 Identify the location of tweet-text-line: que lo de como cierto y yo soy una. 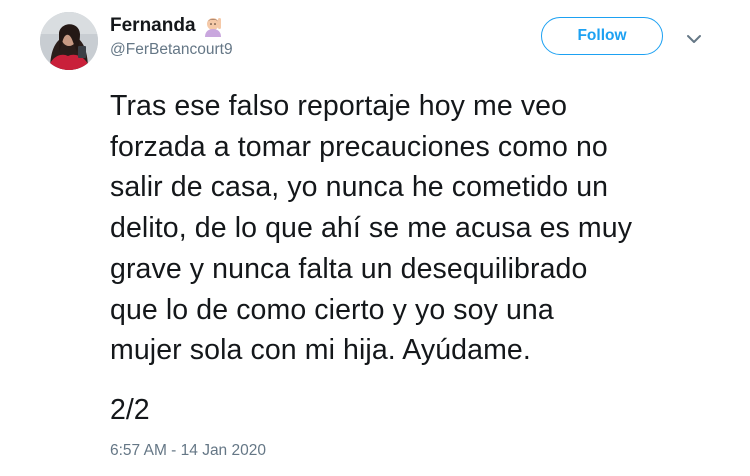
(332, 309).